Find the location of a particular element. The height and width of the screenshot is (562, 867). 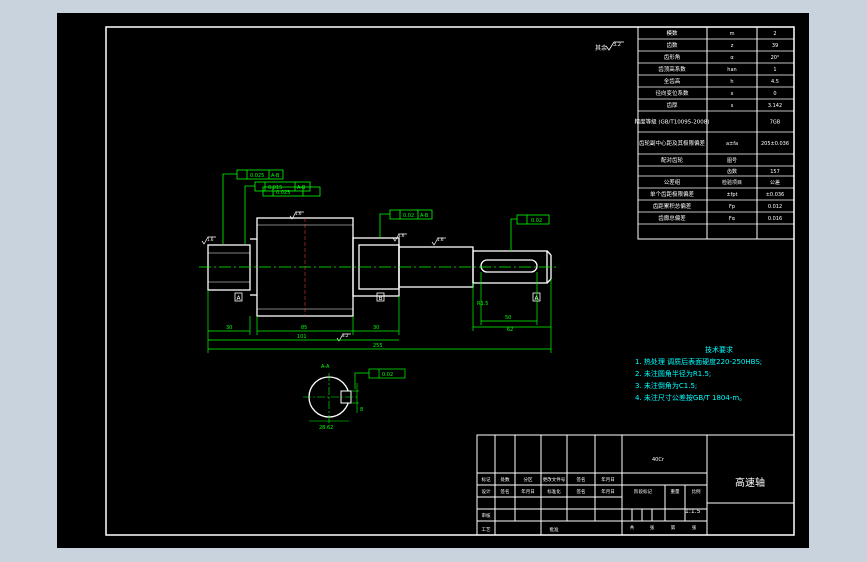

dim-50: 50 is located at coordinates (508, 318).